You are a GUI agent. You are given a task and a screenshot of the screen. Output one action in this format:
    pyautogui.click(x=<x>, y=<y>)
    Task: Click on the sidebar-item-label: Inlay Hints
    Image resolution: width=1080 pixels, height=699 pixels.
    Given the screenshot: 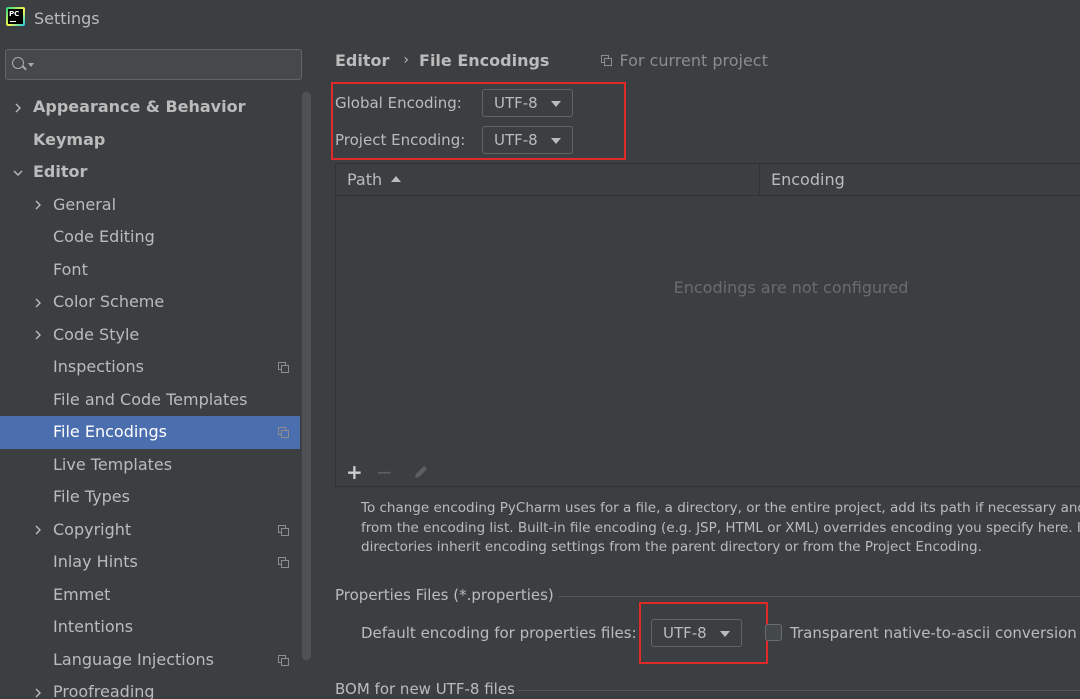 What is the action you would take?
    pyautogui.click(x=95, y=561)
    